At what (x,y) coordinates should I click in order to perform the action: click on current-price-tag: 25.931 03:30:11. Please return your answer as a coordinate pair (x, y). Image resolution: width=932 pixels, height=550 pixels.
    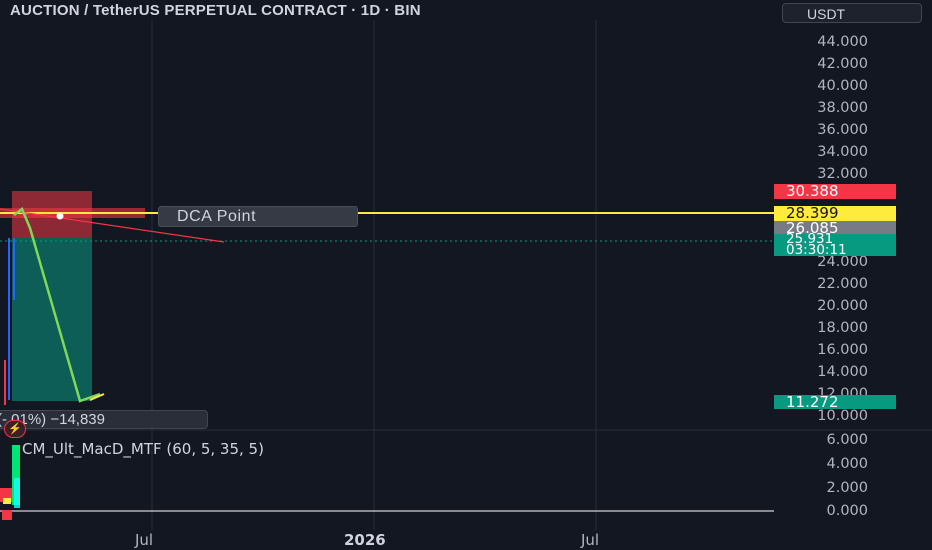
    Looking at the image, I should click on (835, 245).